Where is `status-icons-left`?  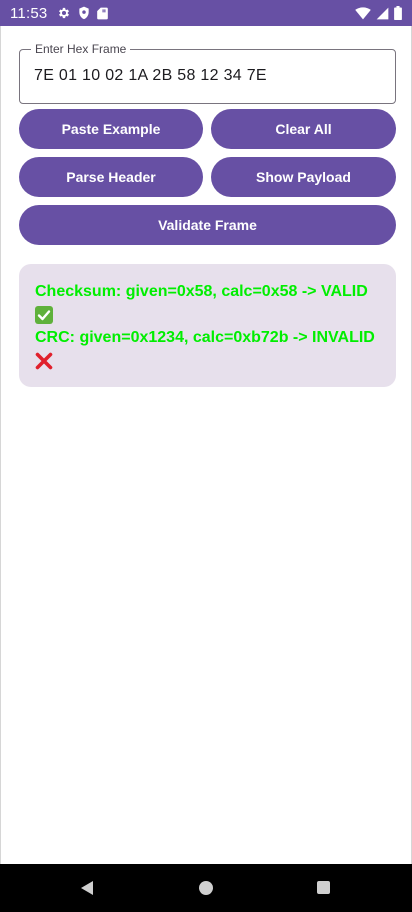 status-icons-left is located at coordinates (83, 13).